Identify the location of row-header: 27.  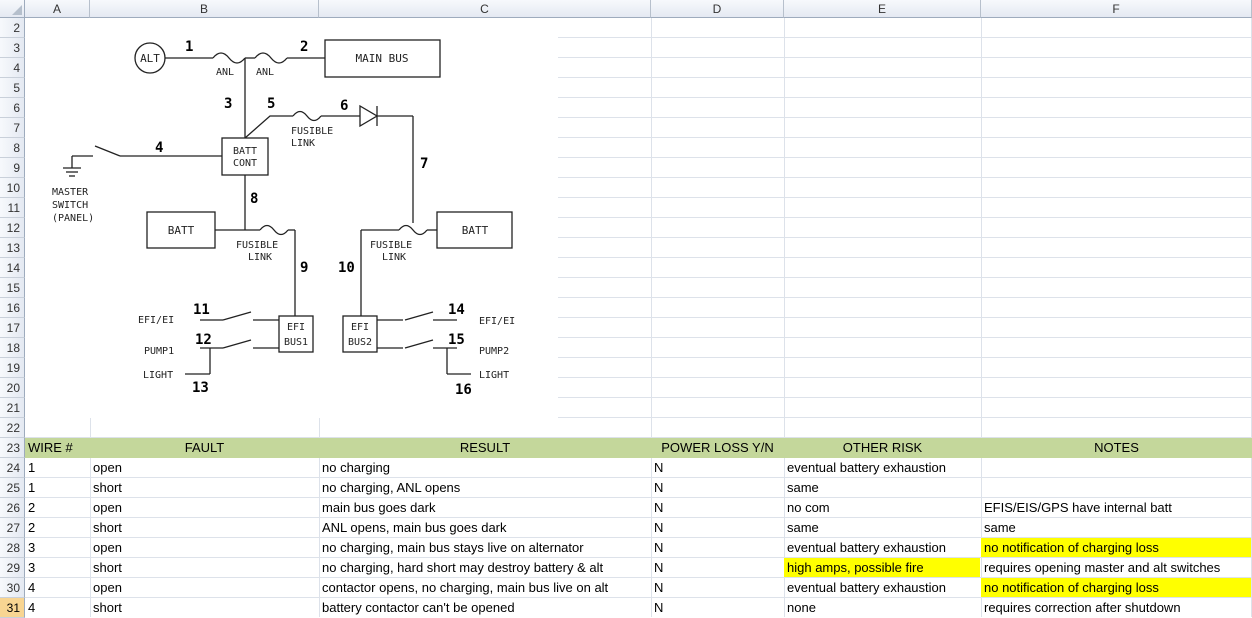
(12, 528).